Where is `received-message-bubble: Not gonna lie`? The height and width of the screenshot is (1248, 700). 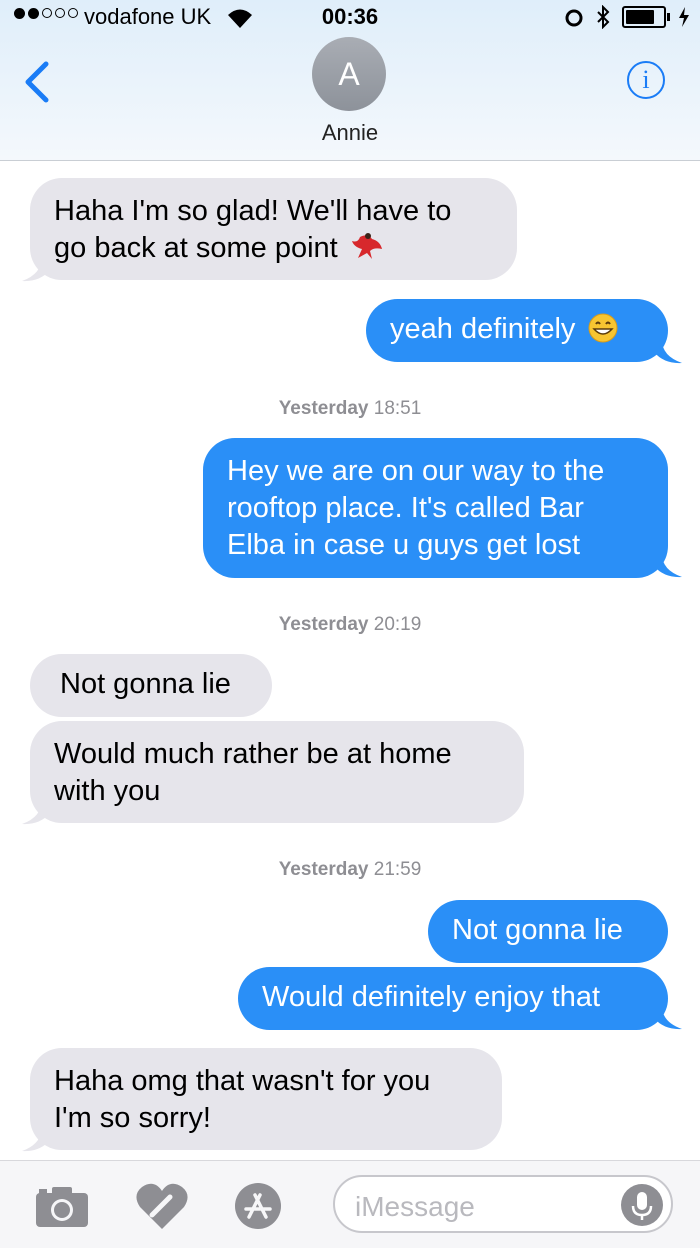 received-message-bubble: Not gonna lie is located at coordinates (151, 685).